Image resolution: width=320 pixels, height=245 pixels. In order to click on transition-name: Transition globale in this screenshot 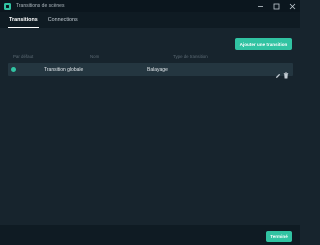, I will do `click(64, 69)`.